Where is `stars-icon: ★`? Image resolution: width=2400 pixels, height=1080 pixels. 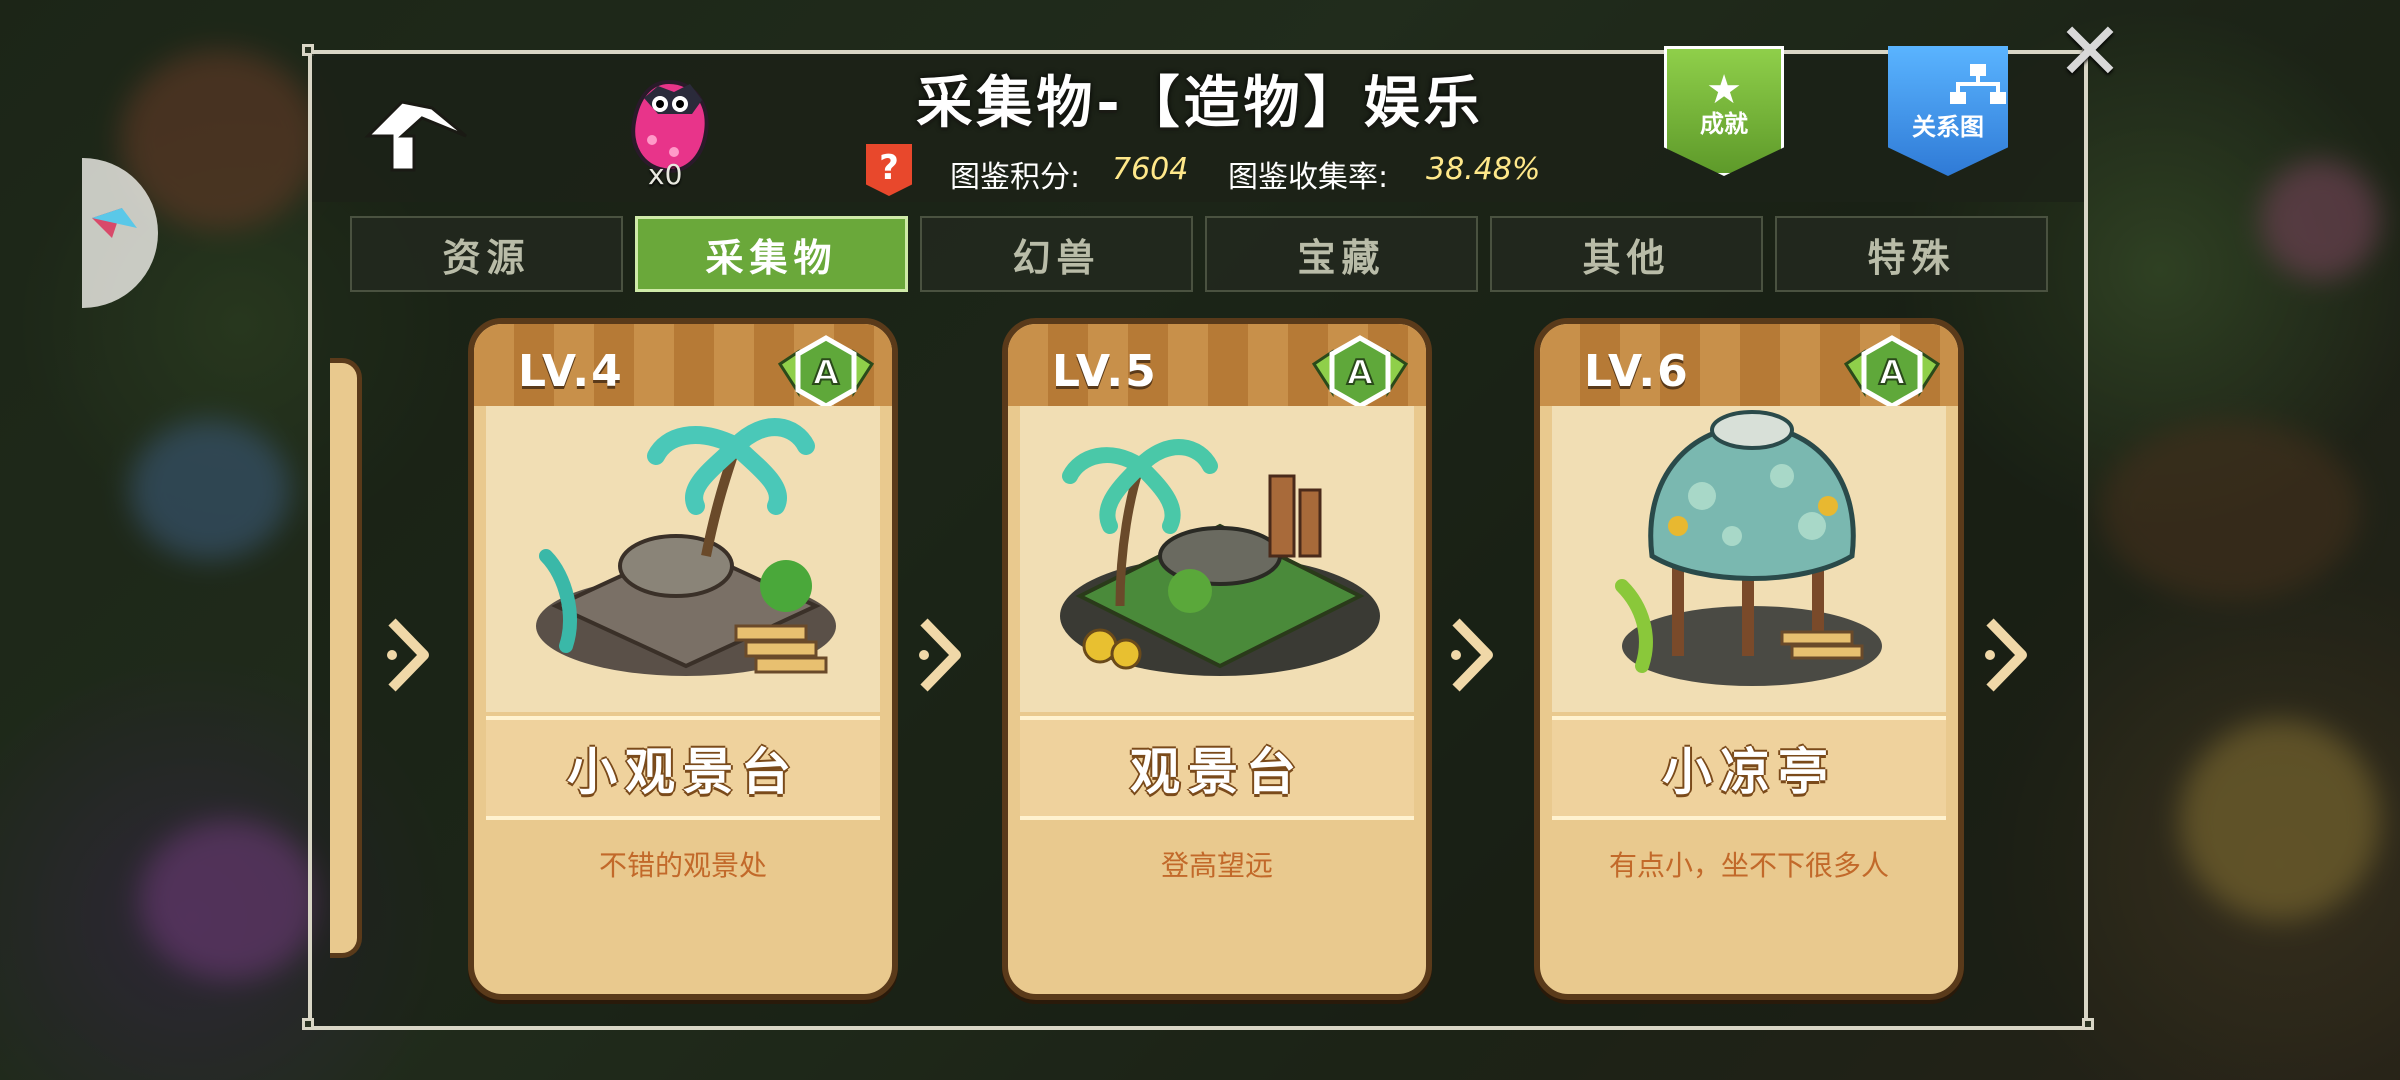 stars-icon: ★ is located at coordinates (1724, 90).